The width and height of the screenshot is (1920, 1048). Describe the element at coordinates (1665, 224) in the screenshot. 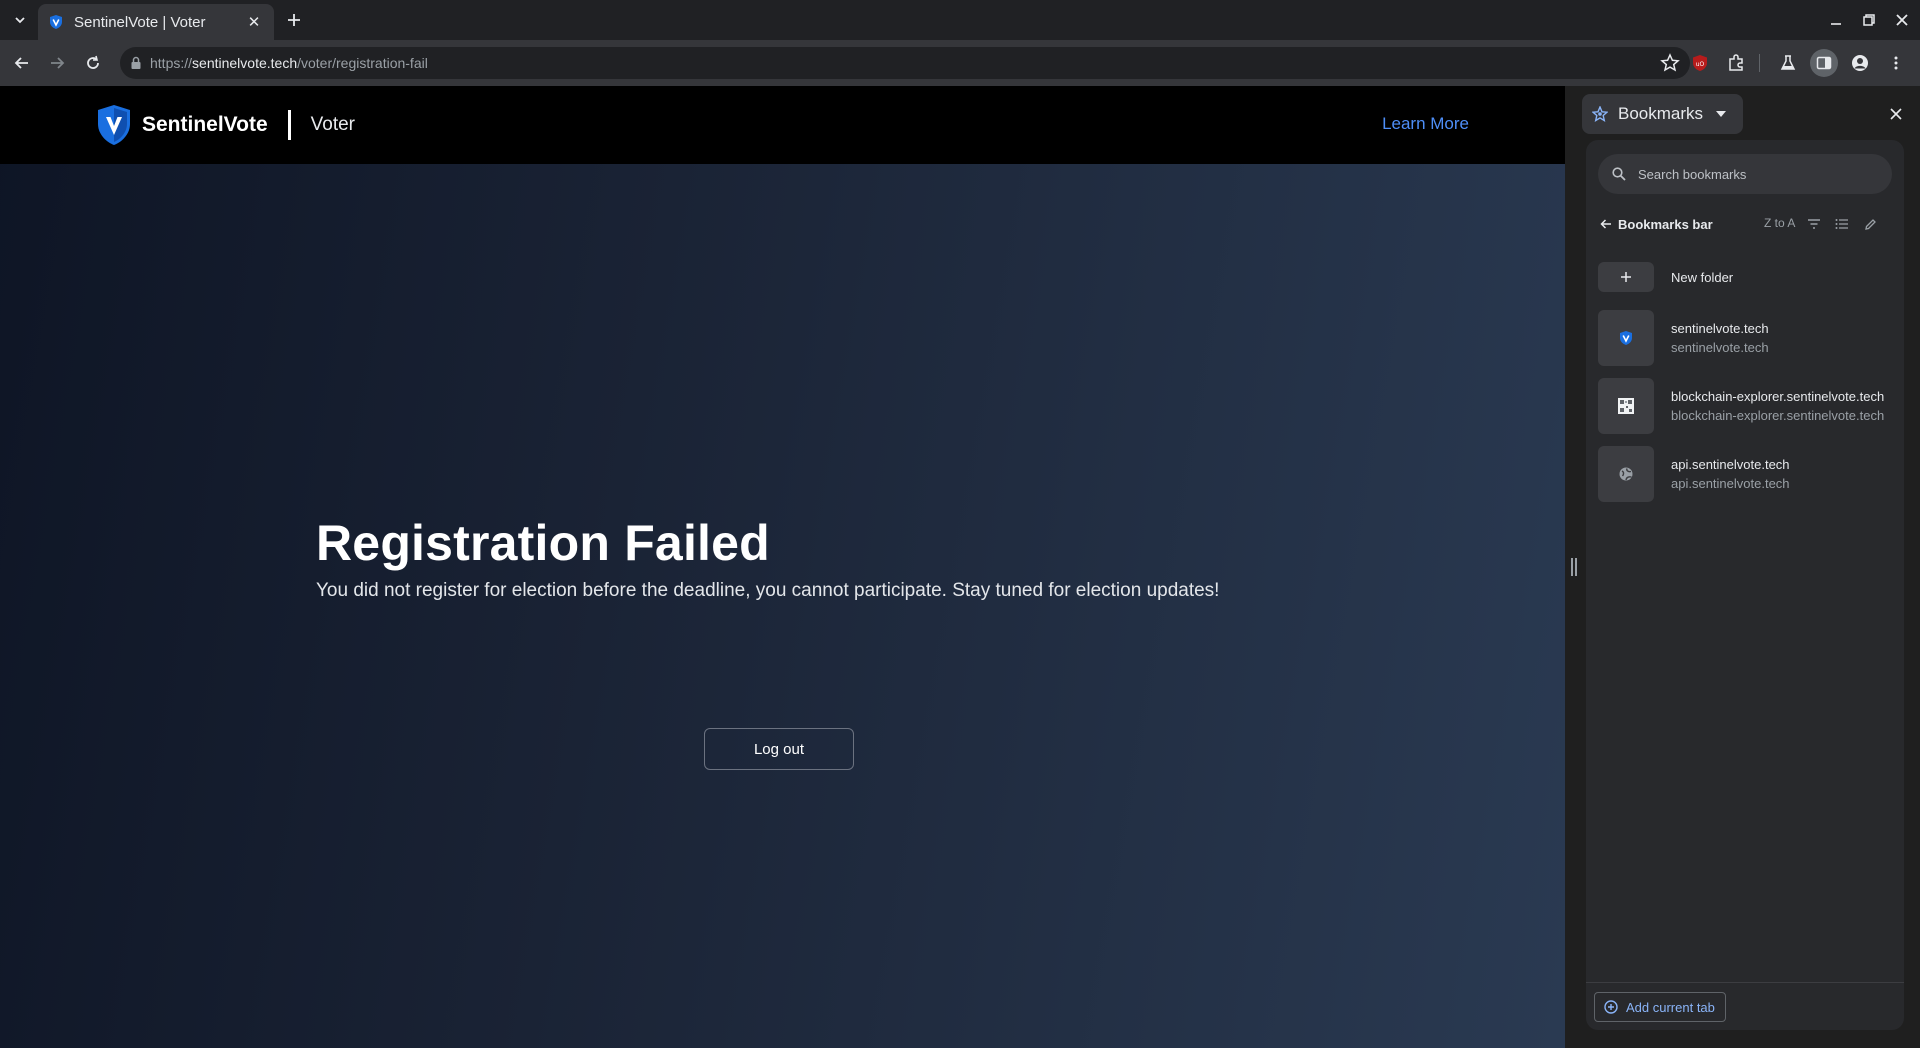

I see `bookmarks-folder-title: Bookmarks bar` at that location.